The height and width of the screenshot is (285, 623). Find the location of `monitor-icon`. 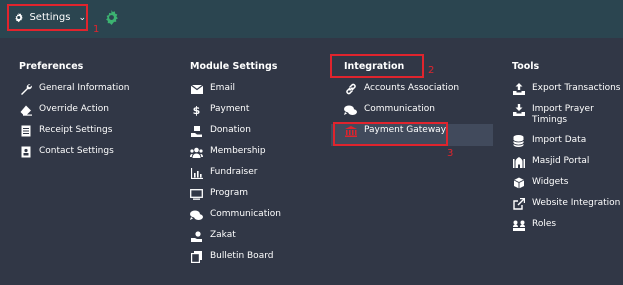

monitor-icon is located at coordinates (196, 194).